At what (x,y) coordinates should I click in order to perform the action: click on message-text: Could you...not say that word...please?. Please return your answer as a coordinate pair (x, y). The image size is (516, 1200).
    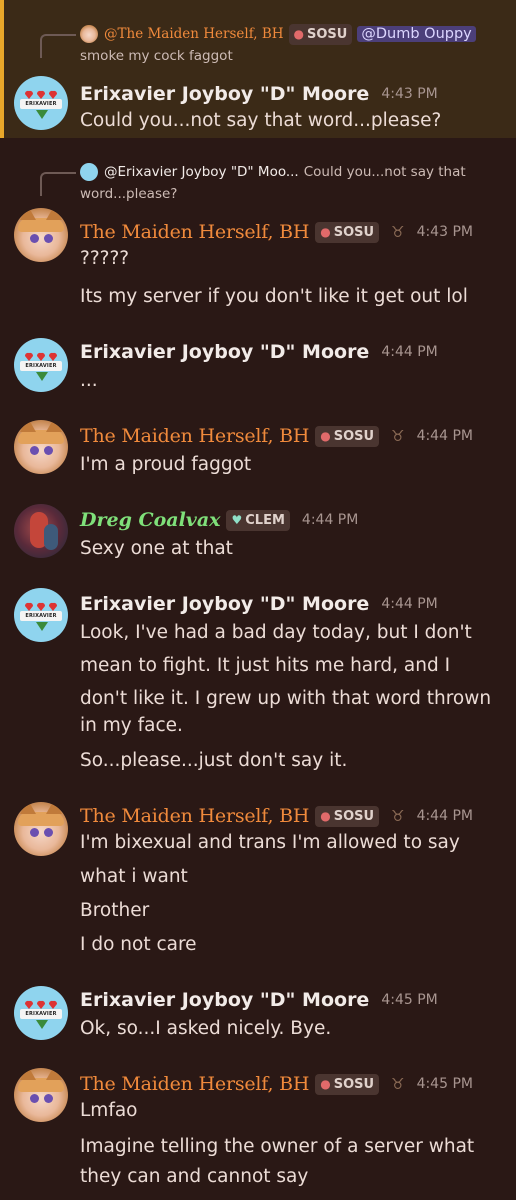
    Looking at the image, I should click on (261, 120).